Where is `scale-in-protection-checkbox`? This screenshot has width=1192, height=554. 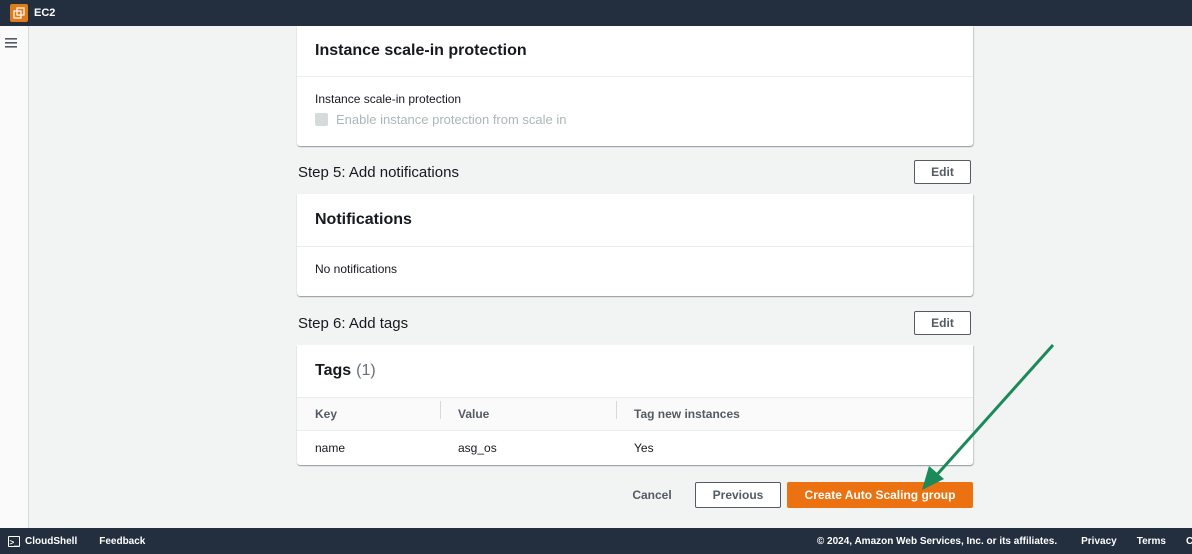
scale-in-protection-checkbox is located at coordinates (321, 119).